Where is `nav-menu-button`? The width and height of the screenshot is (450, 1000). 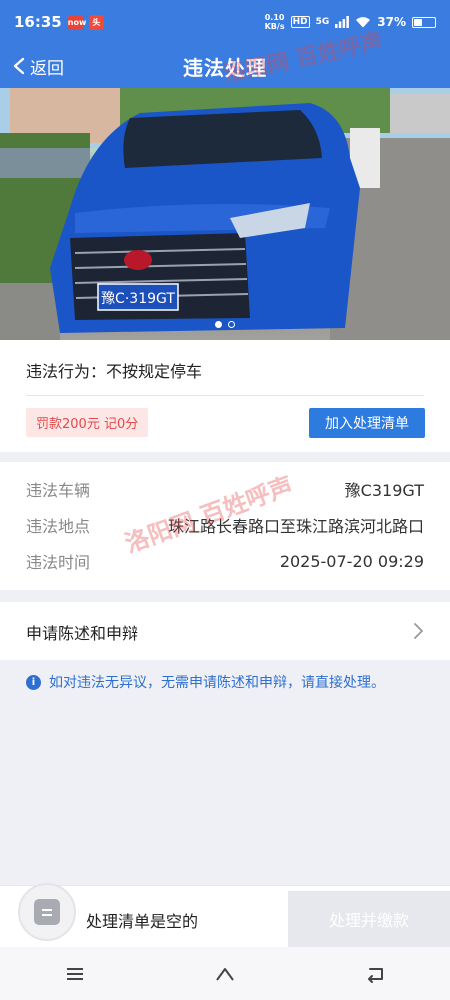 nav-menu-button is located at coordinates (75, 974).